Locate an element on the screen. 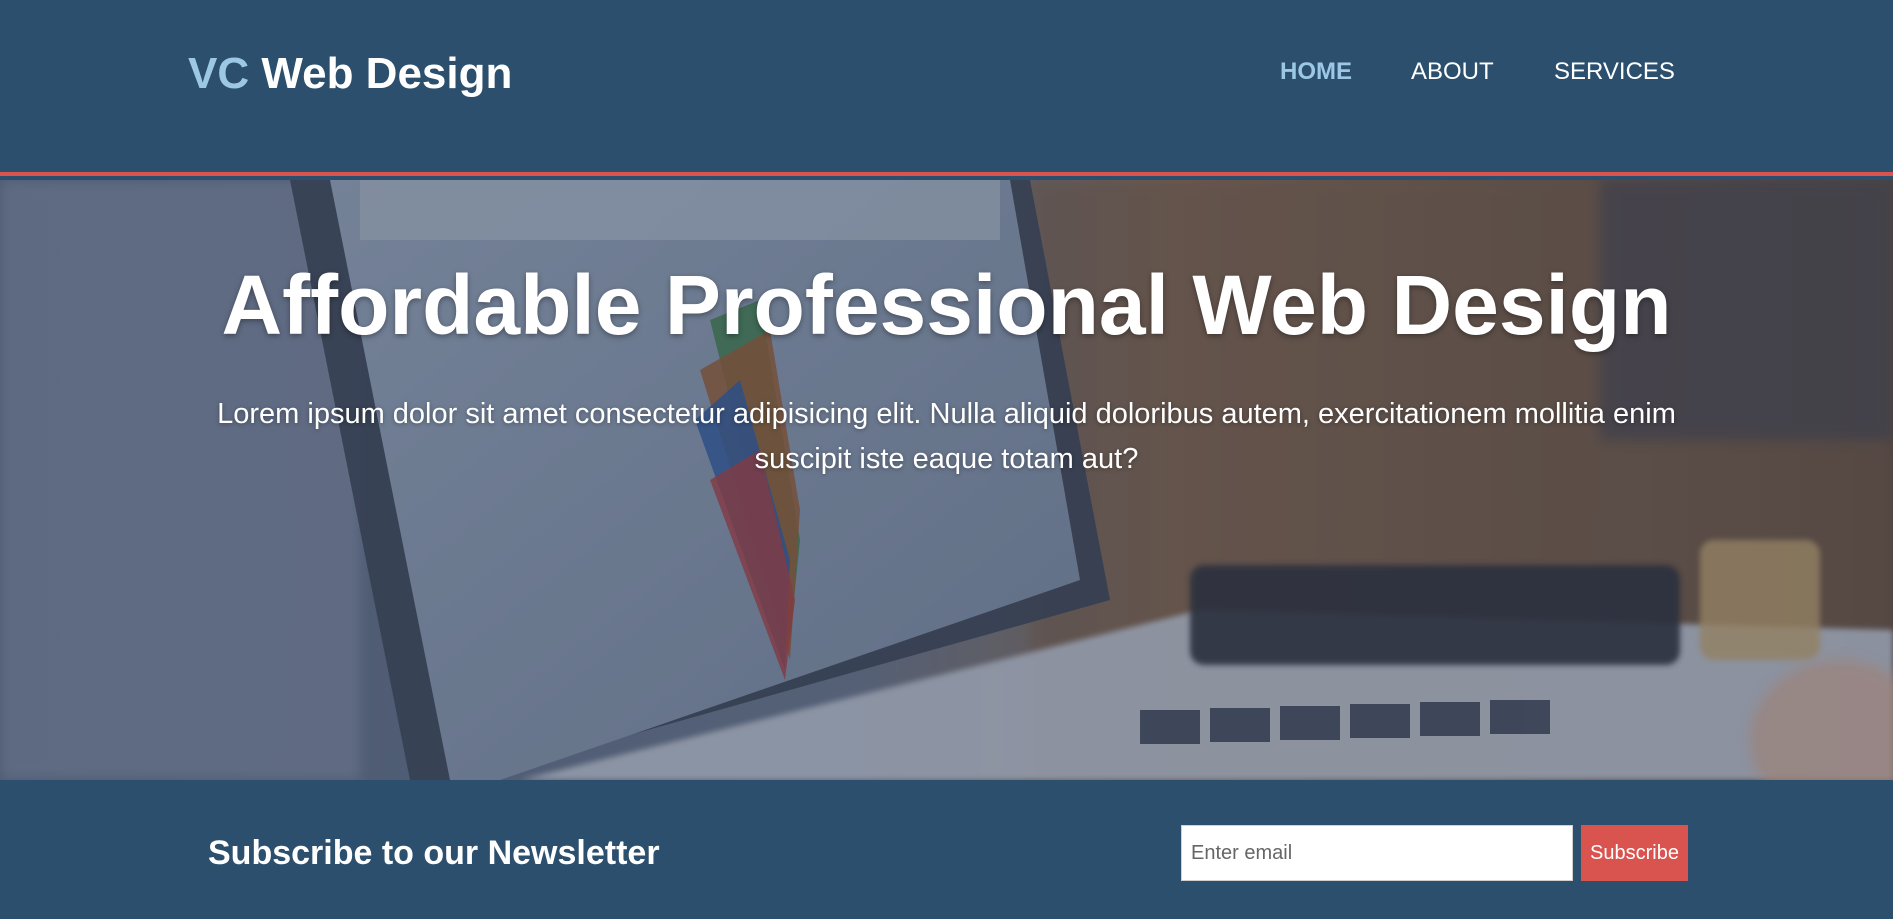  hero-title: Affordable Professional Web Design is located at coordinates (946, 305).